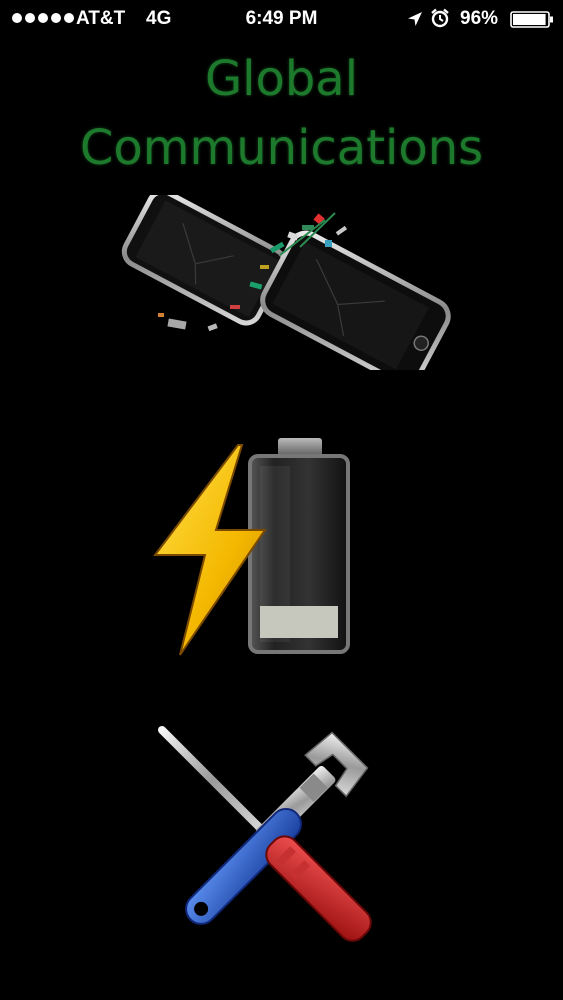 Image resolution: width=563 pixels, height=1000 pixels. I want to click on battery-replacement-button, so click(255, 547).